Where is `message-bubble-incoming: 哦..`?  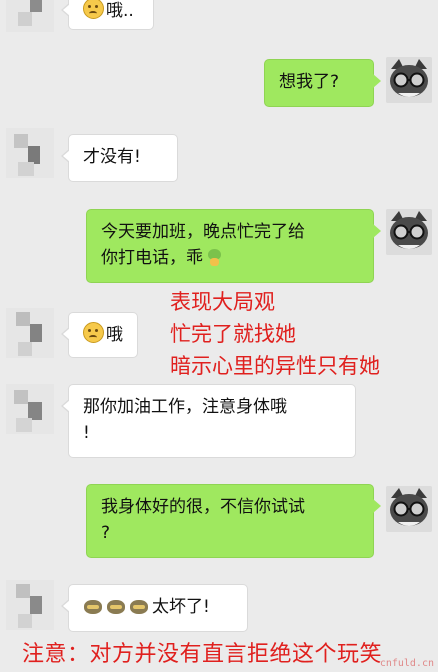 message-bubble-incoming: 哦.. is located at coordinates (107, 15).